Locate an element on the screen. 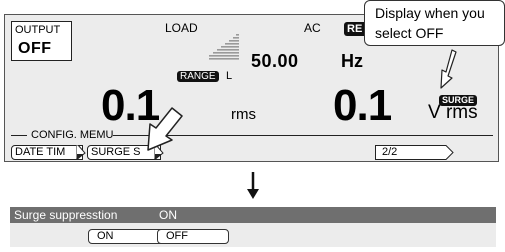 This screenshot has height=252, width=505. current-unit: rms is located at coordinates (243, 114).